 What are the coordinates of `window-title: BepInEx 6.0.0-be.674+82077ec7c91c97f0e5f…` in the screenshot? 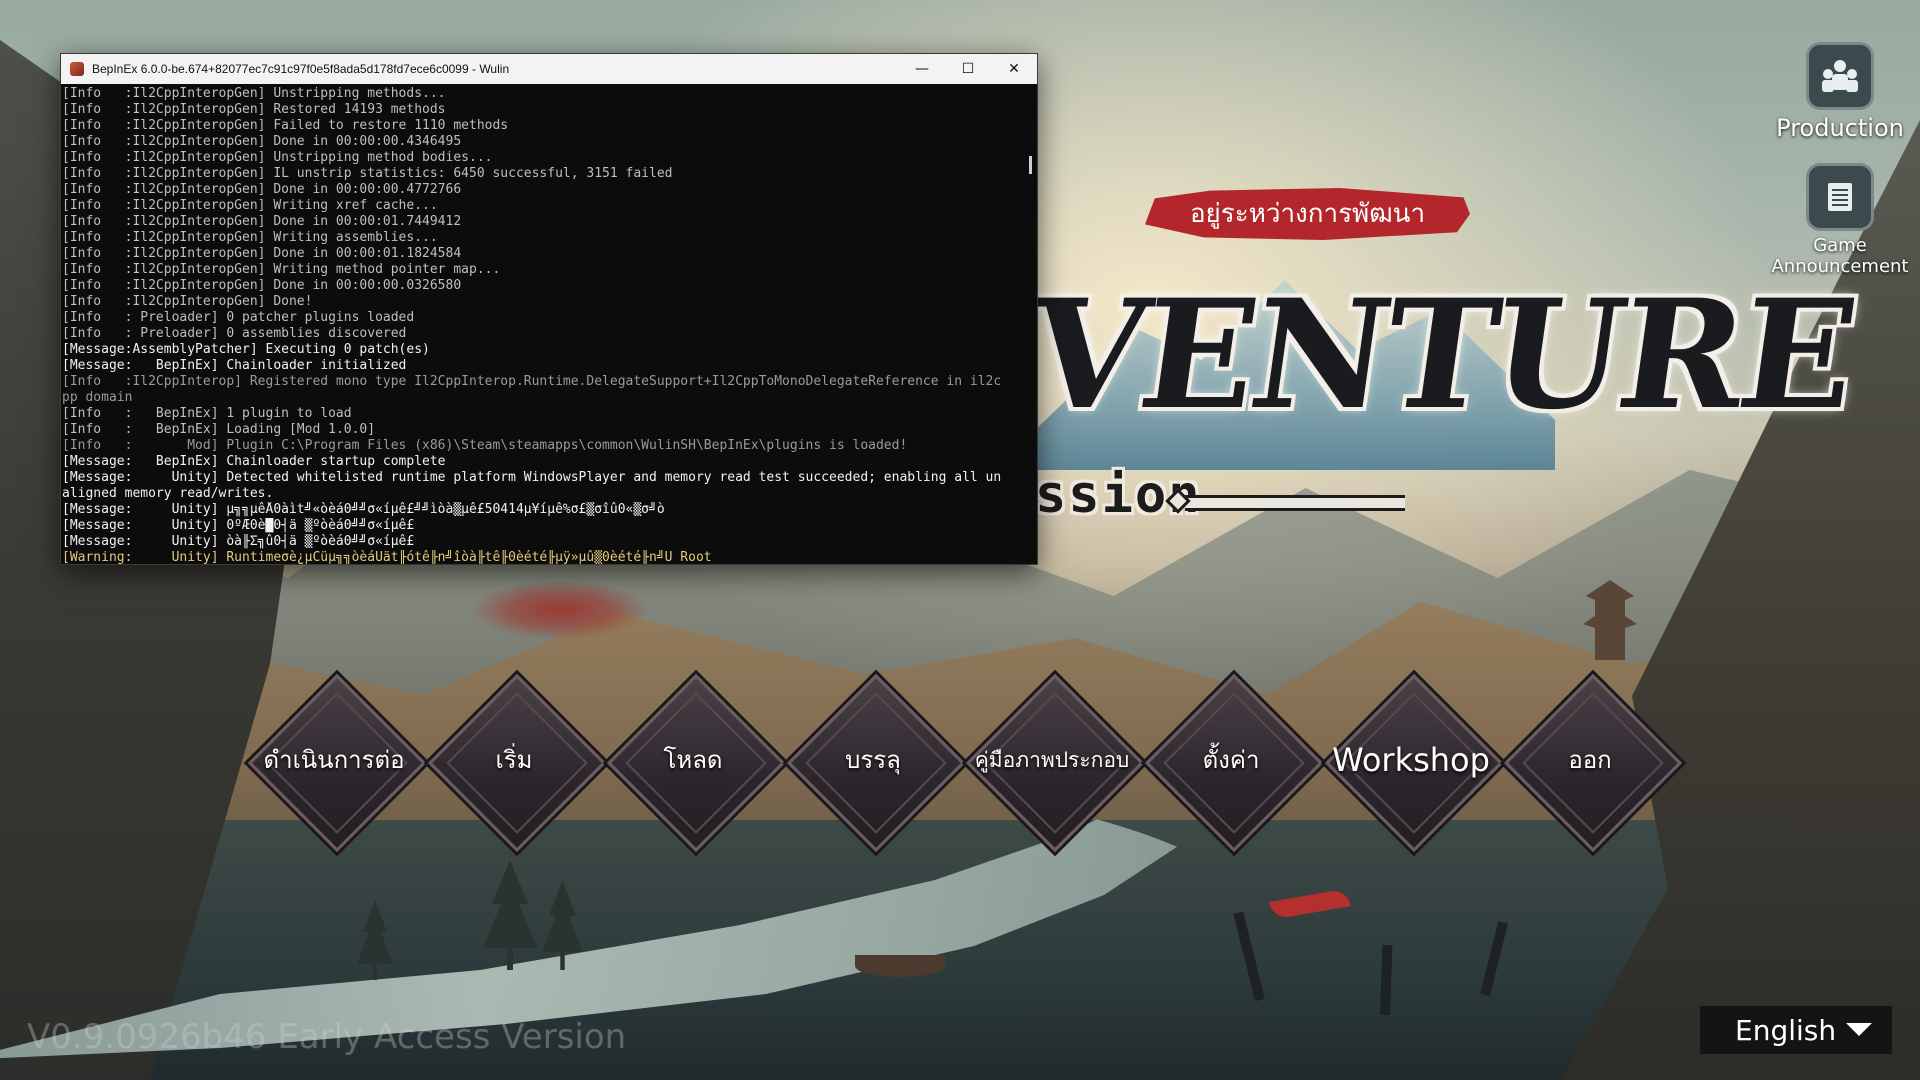 It's located at (301, 69).